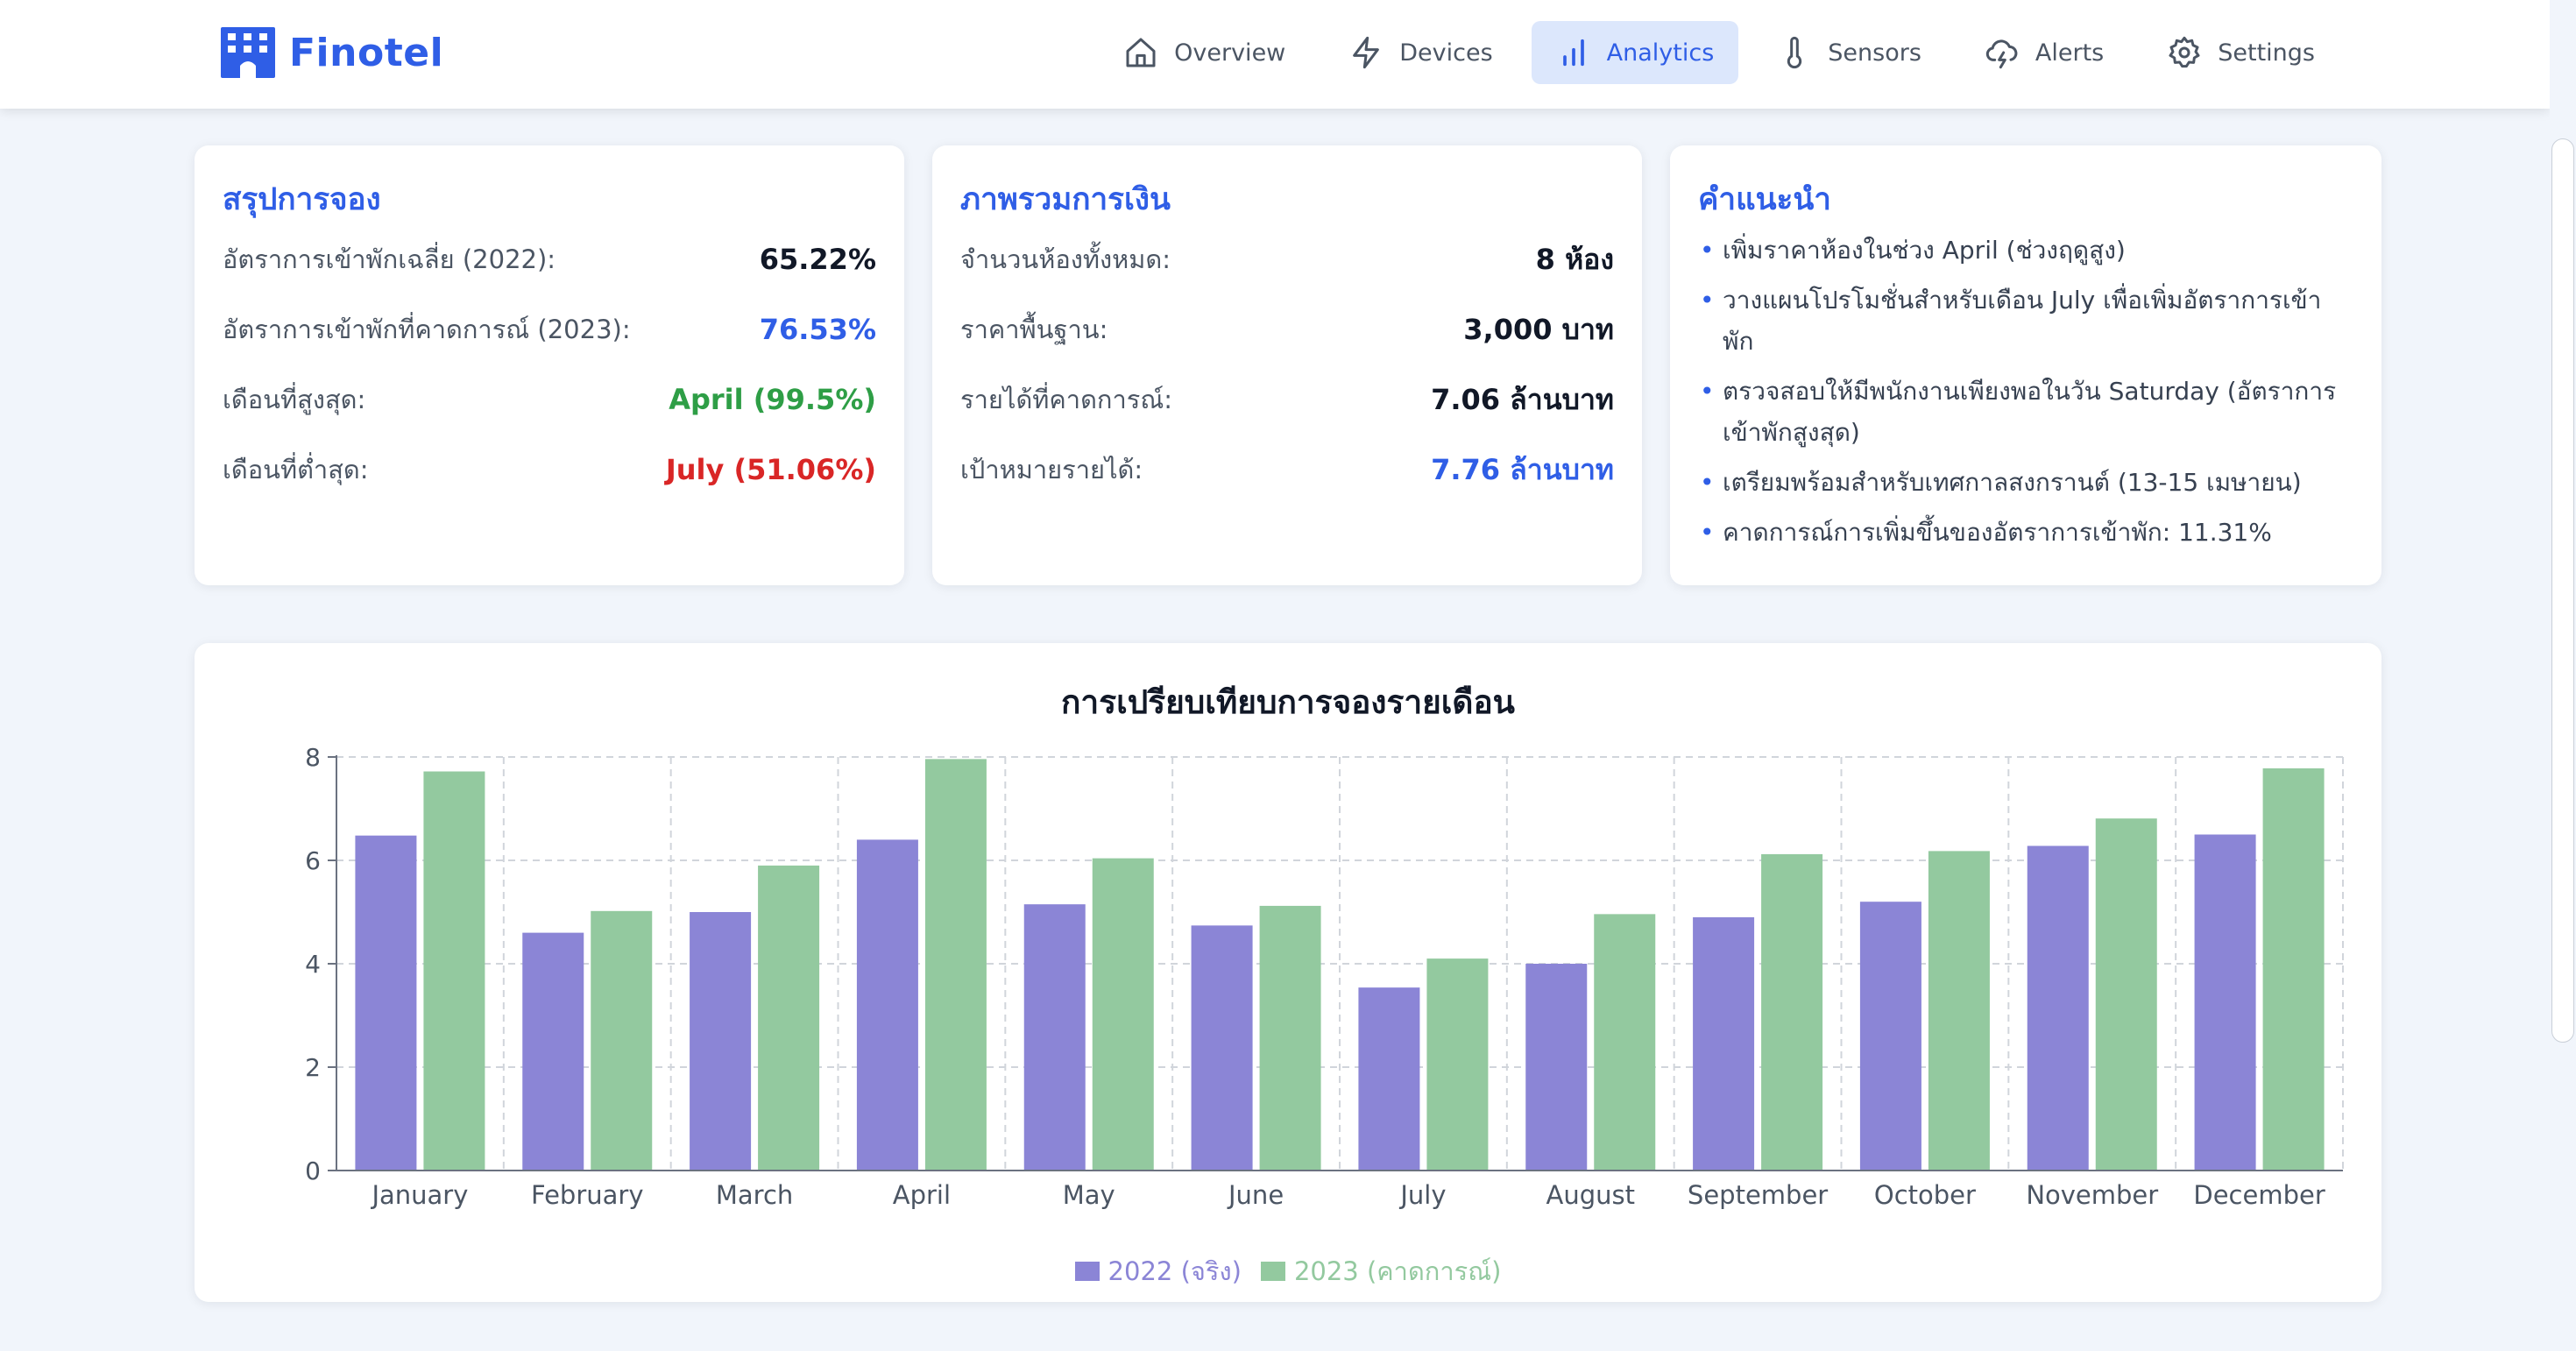 This screenshot has width=2576, height=1351. What do you see at coordinates (1522, 469) in the screenshot?
I see `stat-value: 7.76 ล้านบาท` at bounding box center [1522, 469].